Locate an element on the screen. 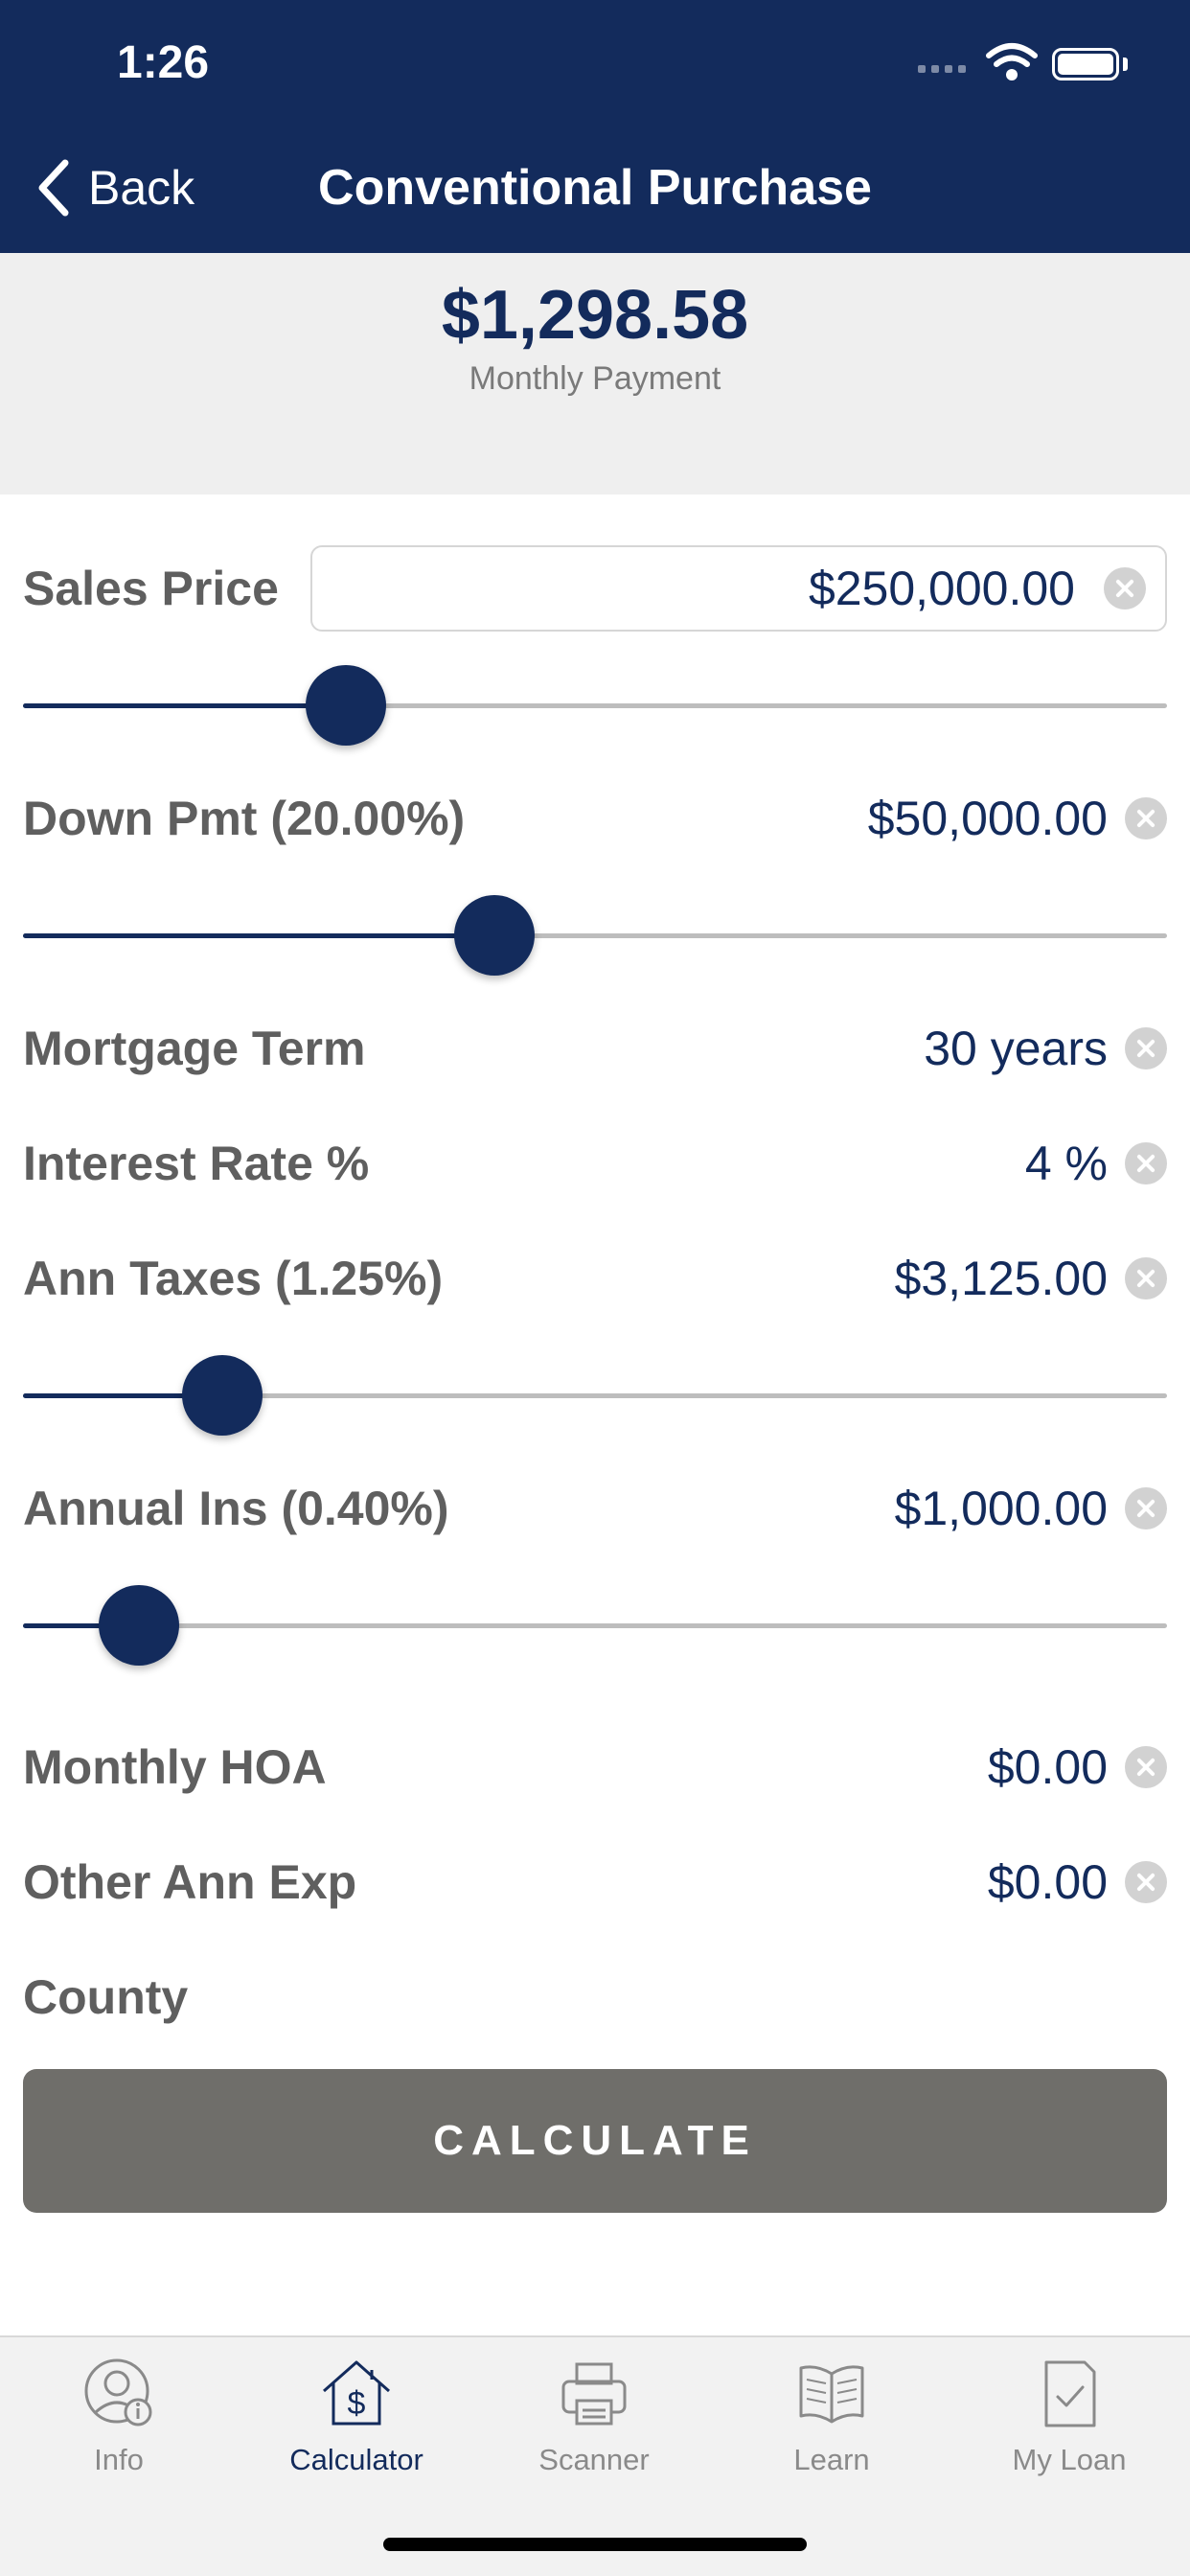  interest-rate-value: 4 % is located at coordinates (1067, 1163).